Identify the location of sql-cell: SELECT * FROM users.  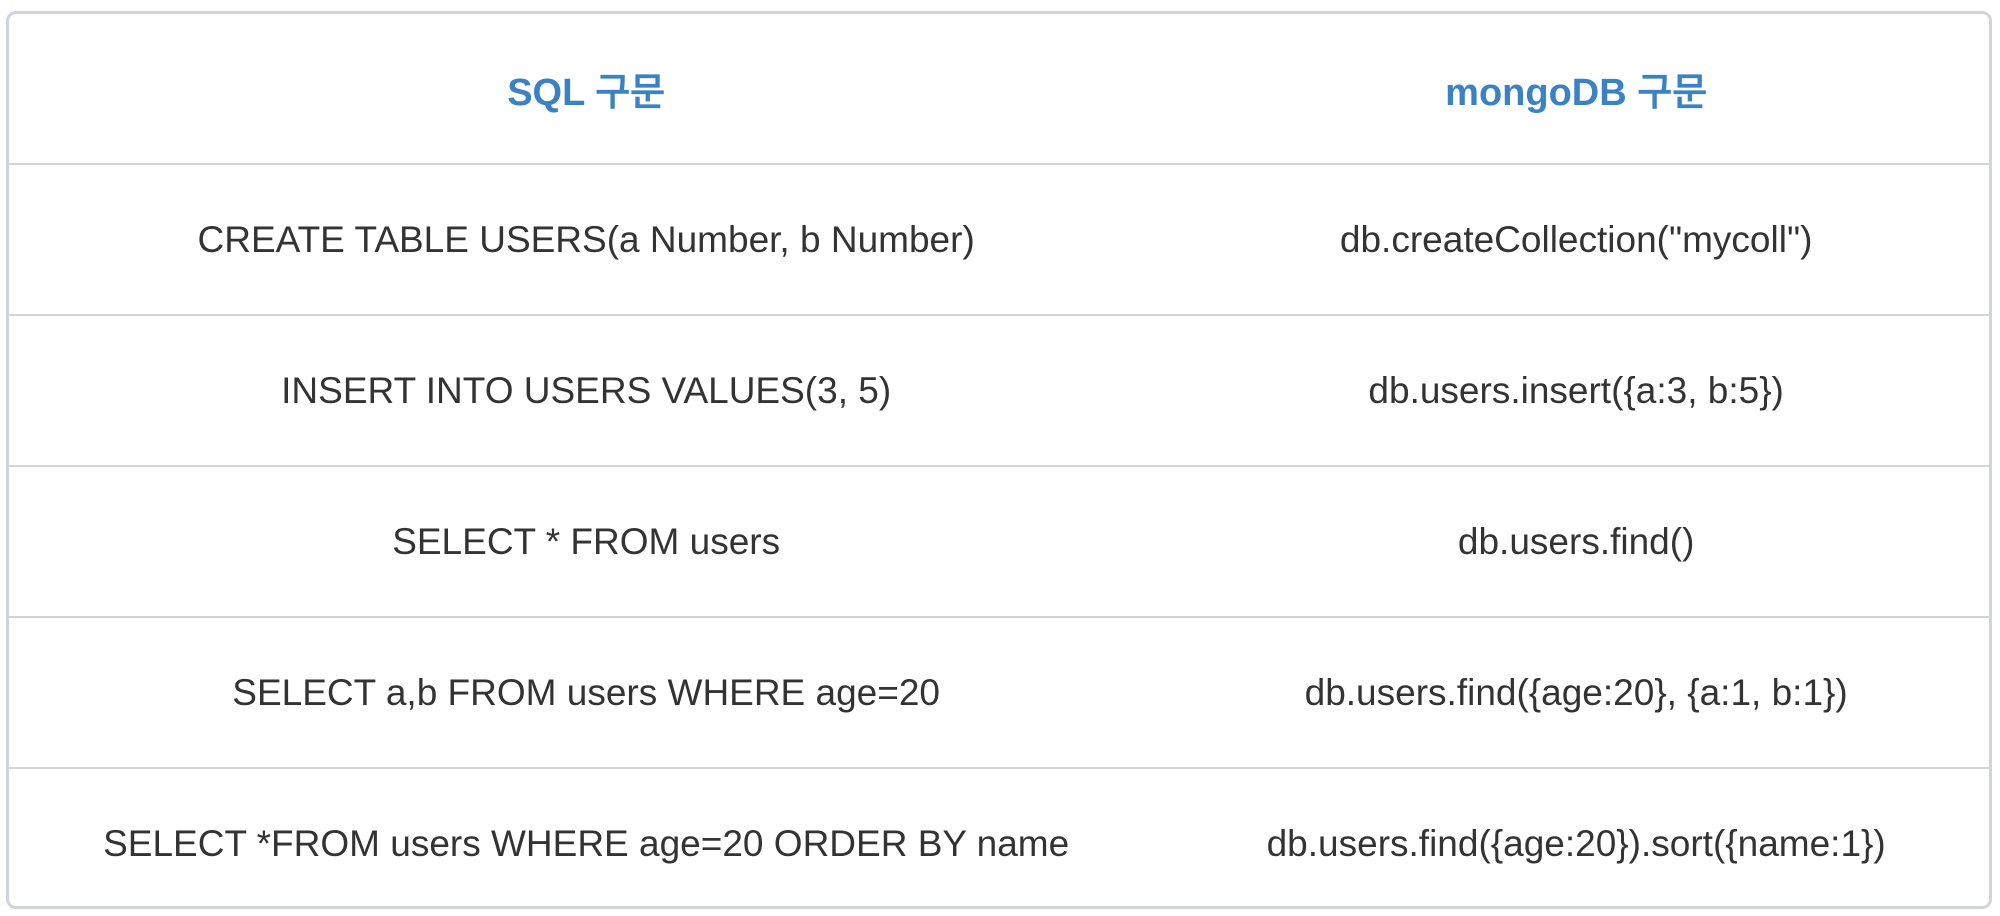
(586, 542).